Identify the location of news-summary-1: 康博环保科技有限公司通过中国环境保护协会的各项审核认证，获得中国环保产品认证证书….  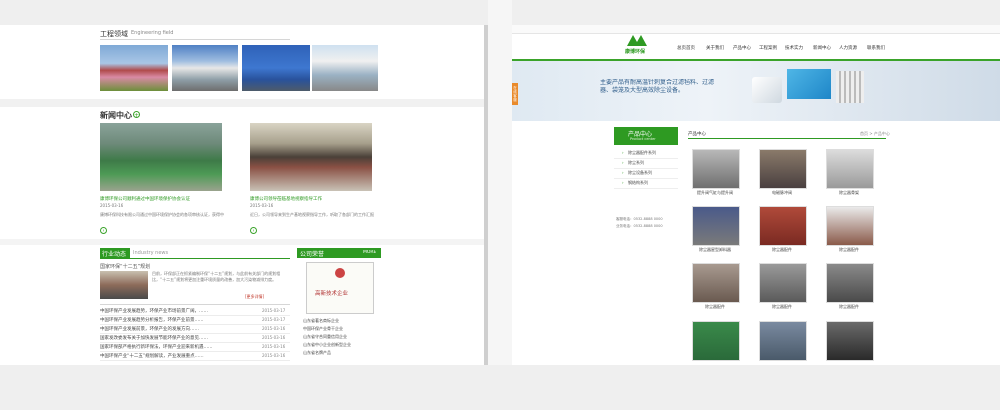
(162, 214).